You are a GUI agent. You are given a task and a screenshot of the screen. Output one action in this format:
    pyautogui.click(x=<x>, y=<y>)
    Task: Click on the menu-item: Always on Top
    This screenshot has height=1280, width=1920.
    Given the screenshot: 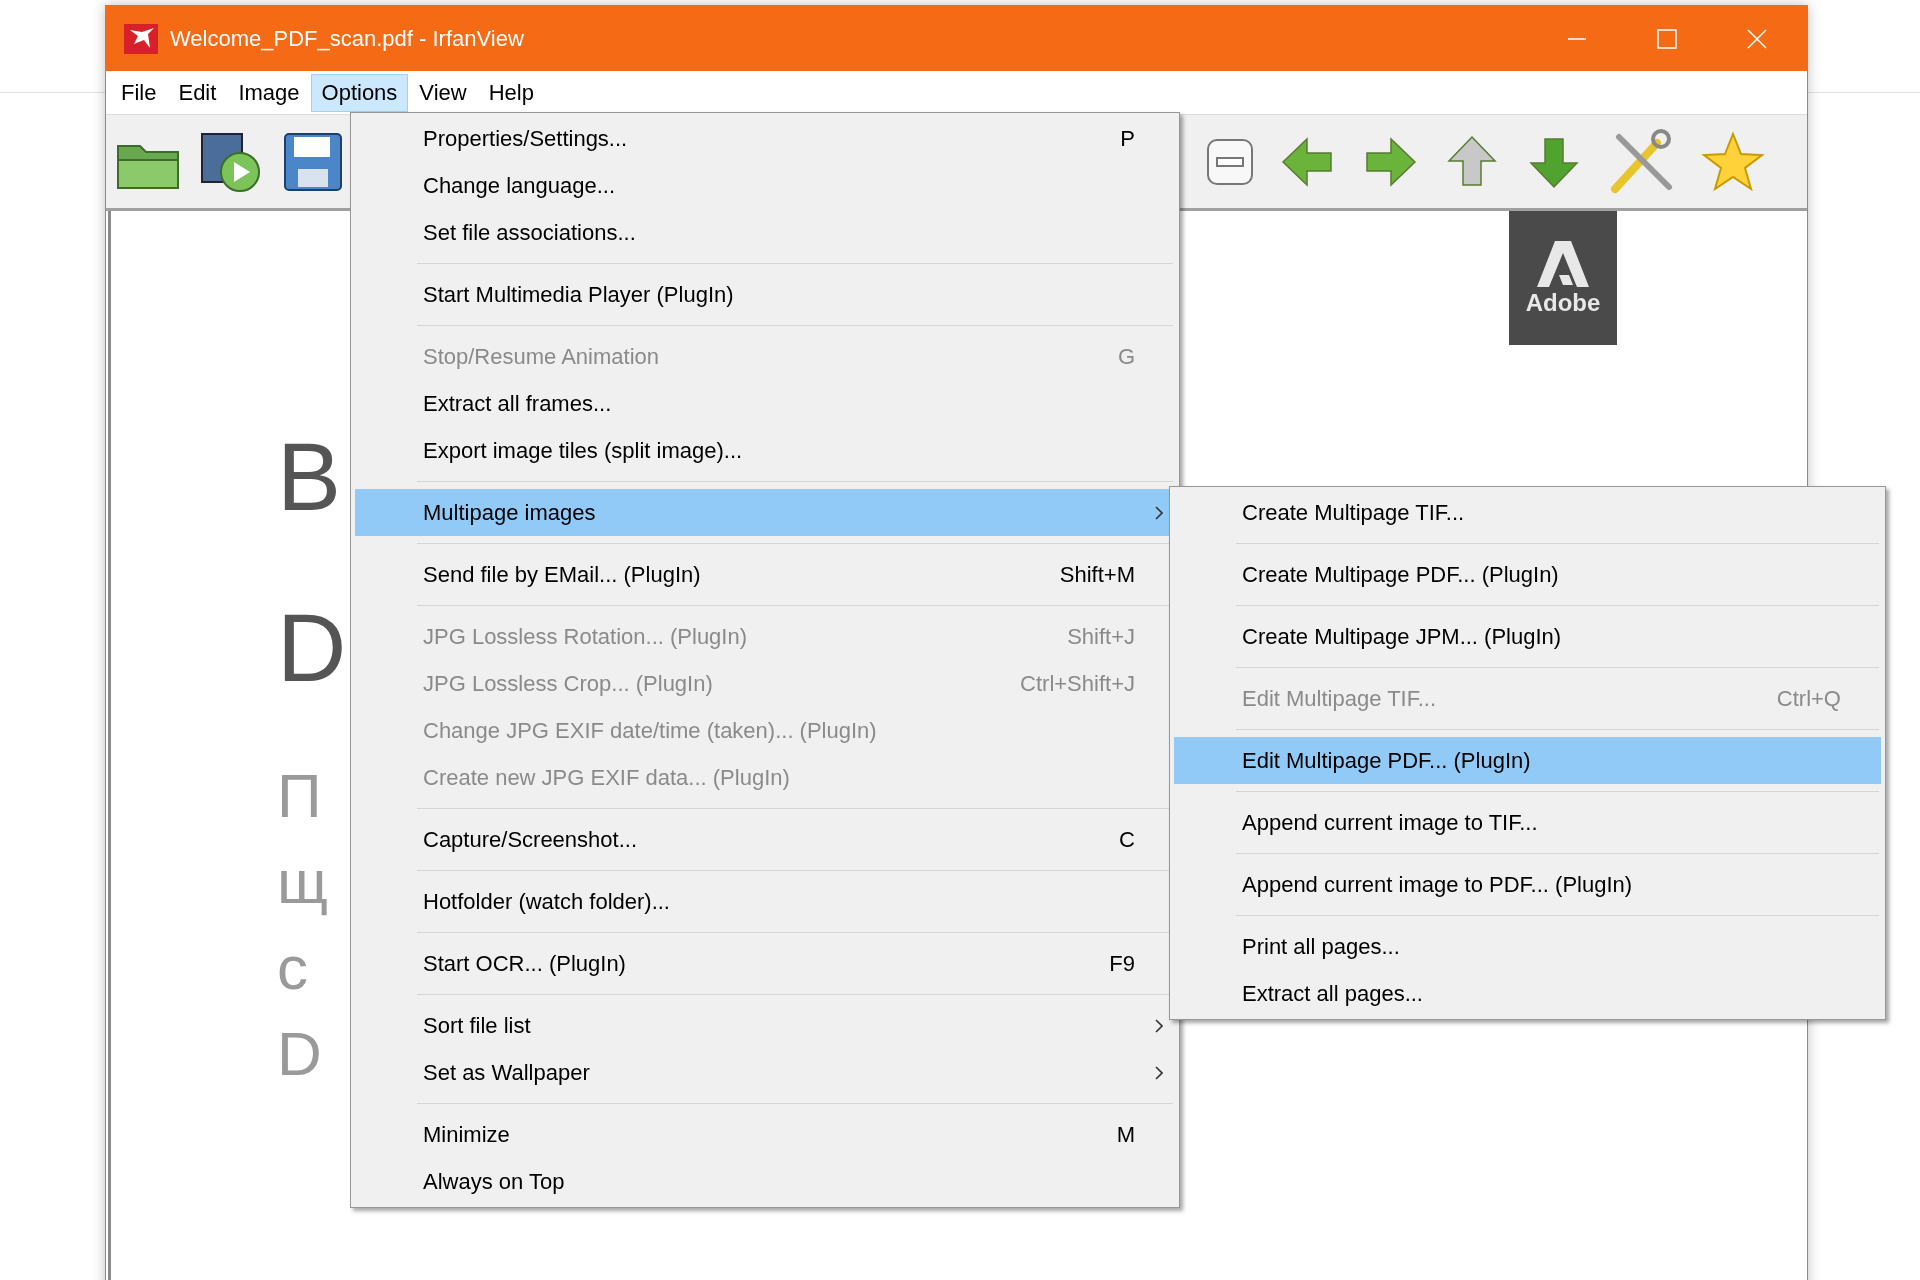 What is the action you would take?
    pyautogui.click(x=765, y=1181)
    